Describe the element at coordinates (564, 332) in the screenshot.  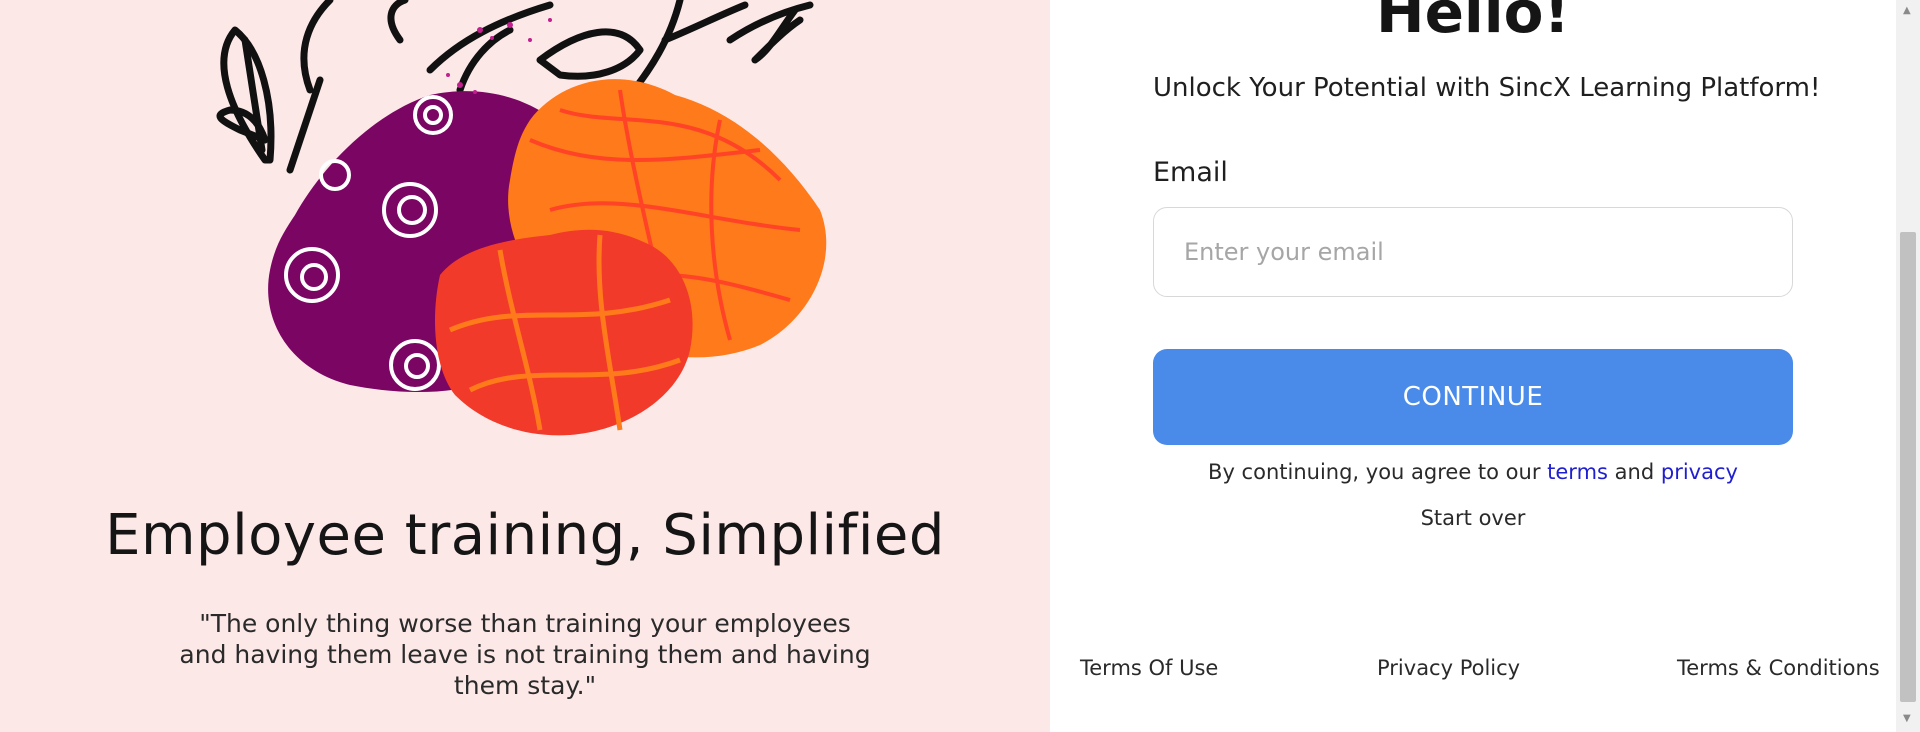
I see `red-blob` at that location.